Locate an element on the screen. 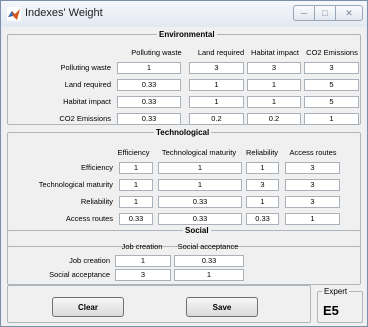  matlab-icon is located at coordinates (14, 14).